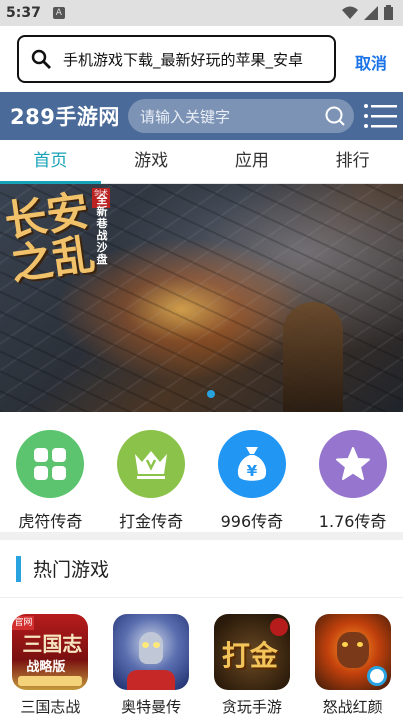 The image size is (403, 721). What do you see at coordinates (151, 464) in the screenshot?
I see `crown-icon` at bounding box center [151, 464].